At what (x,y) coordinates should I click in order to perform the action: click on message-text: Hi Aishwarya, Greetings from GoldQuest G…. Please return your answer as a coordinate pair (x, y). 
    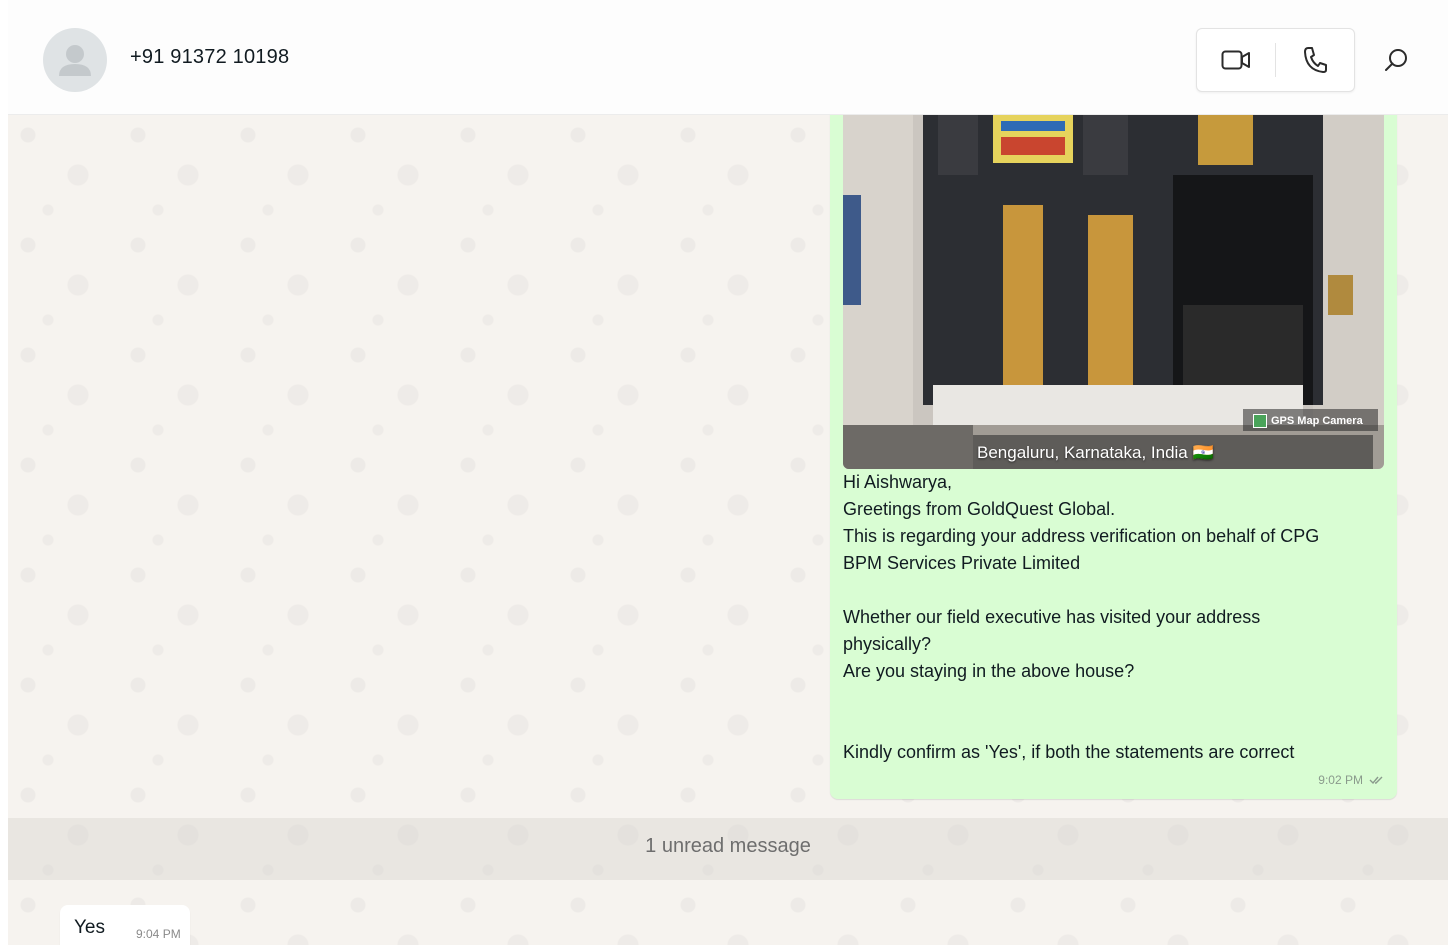
    Looking at the image, I should click on (1115, 617).